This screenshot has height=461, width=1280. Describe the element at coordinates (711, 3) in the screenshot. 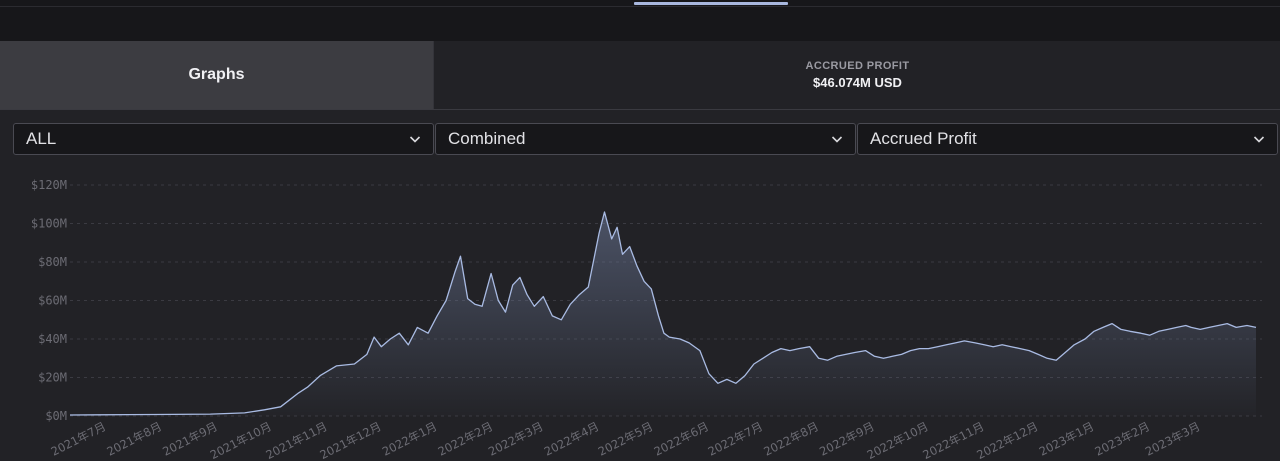

I see `active-nav-indicator` at that location.